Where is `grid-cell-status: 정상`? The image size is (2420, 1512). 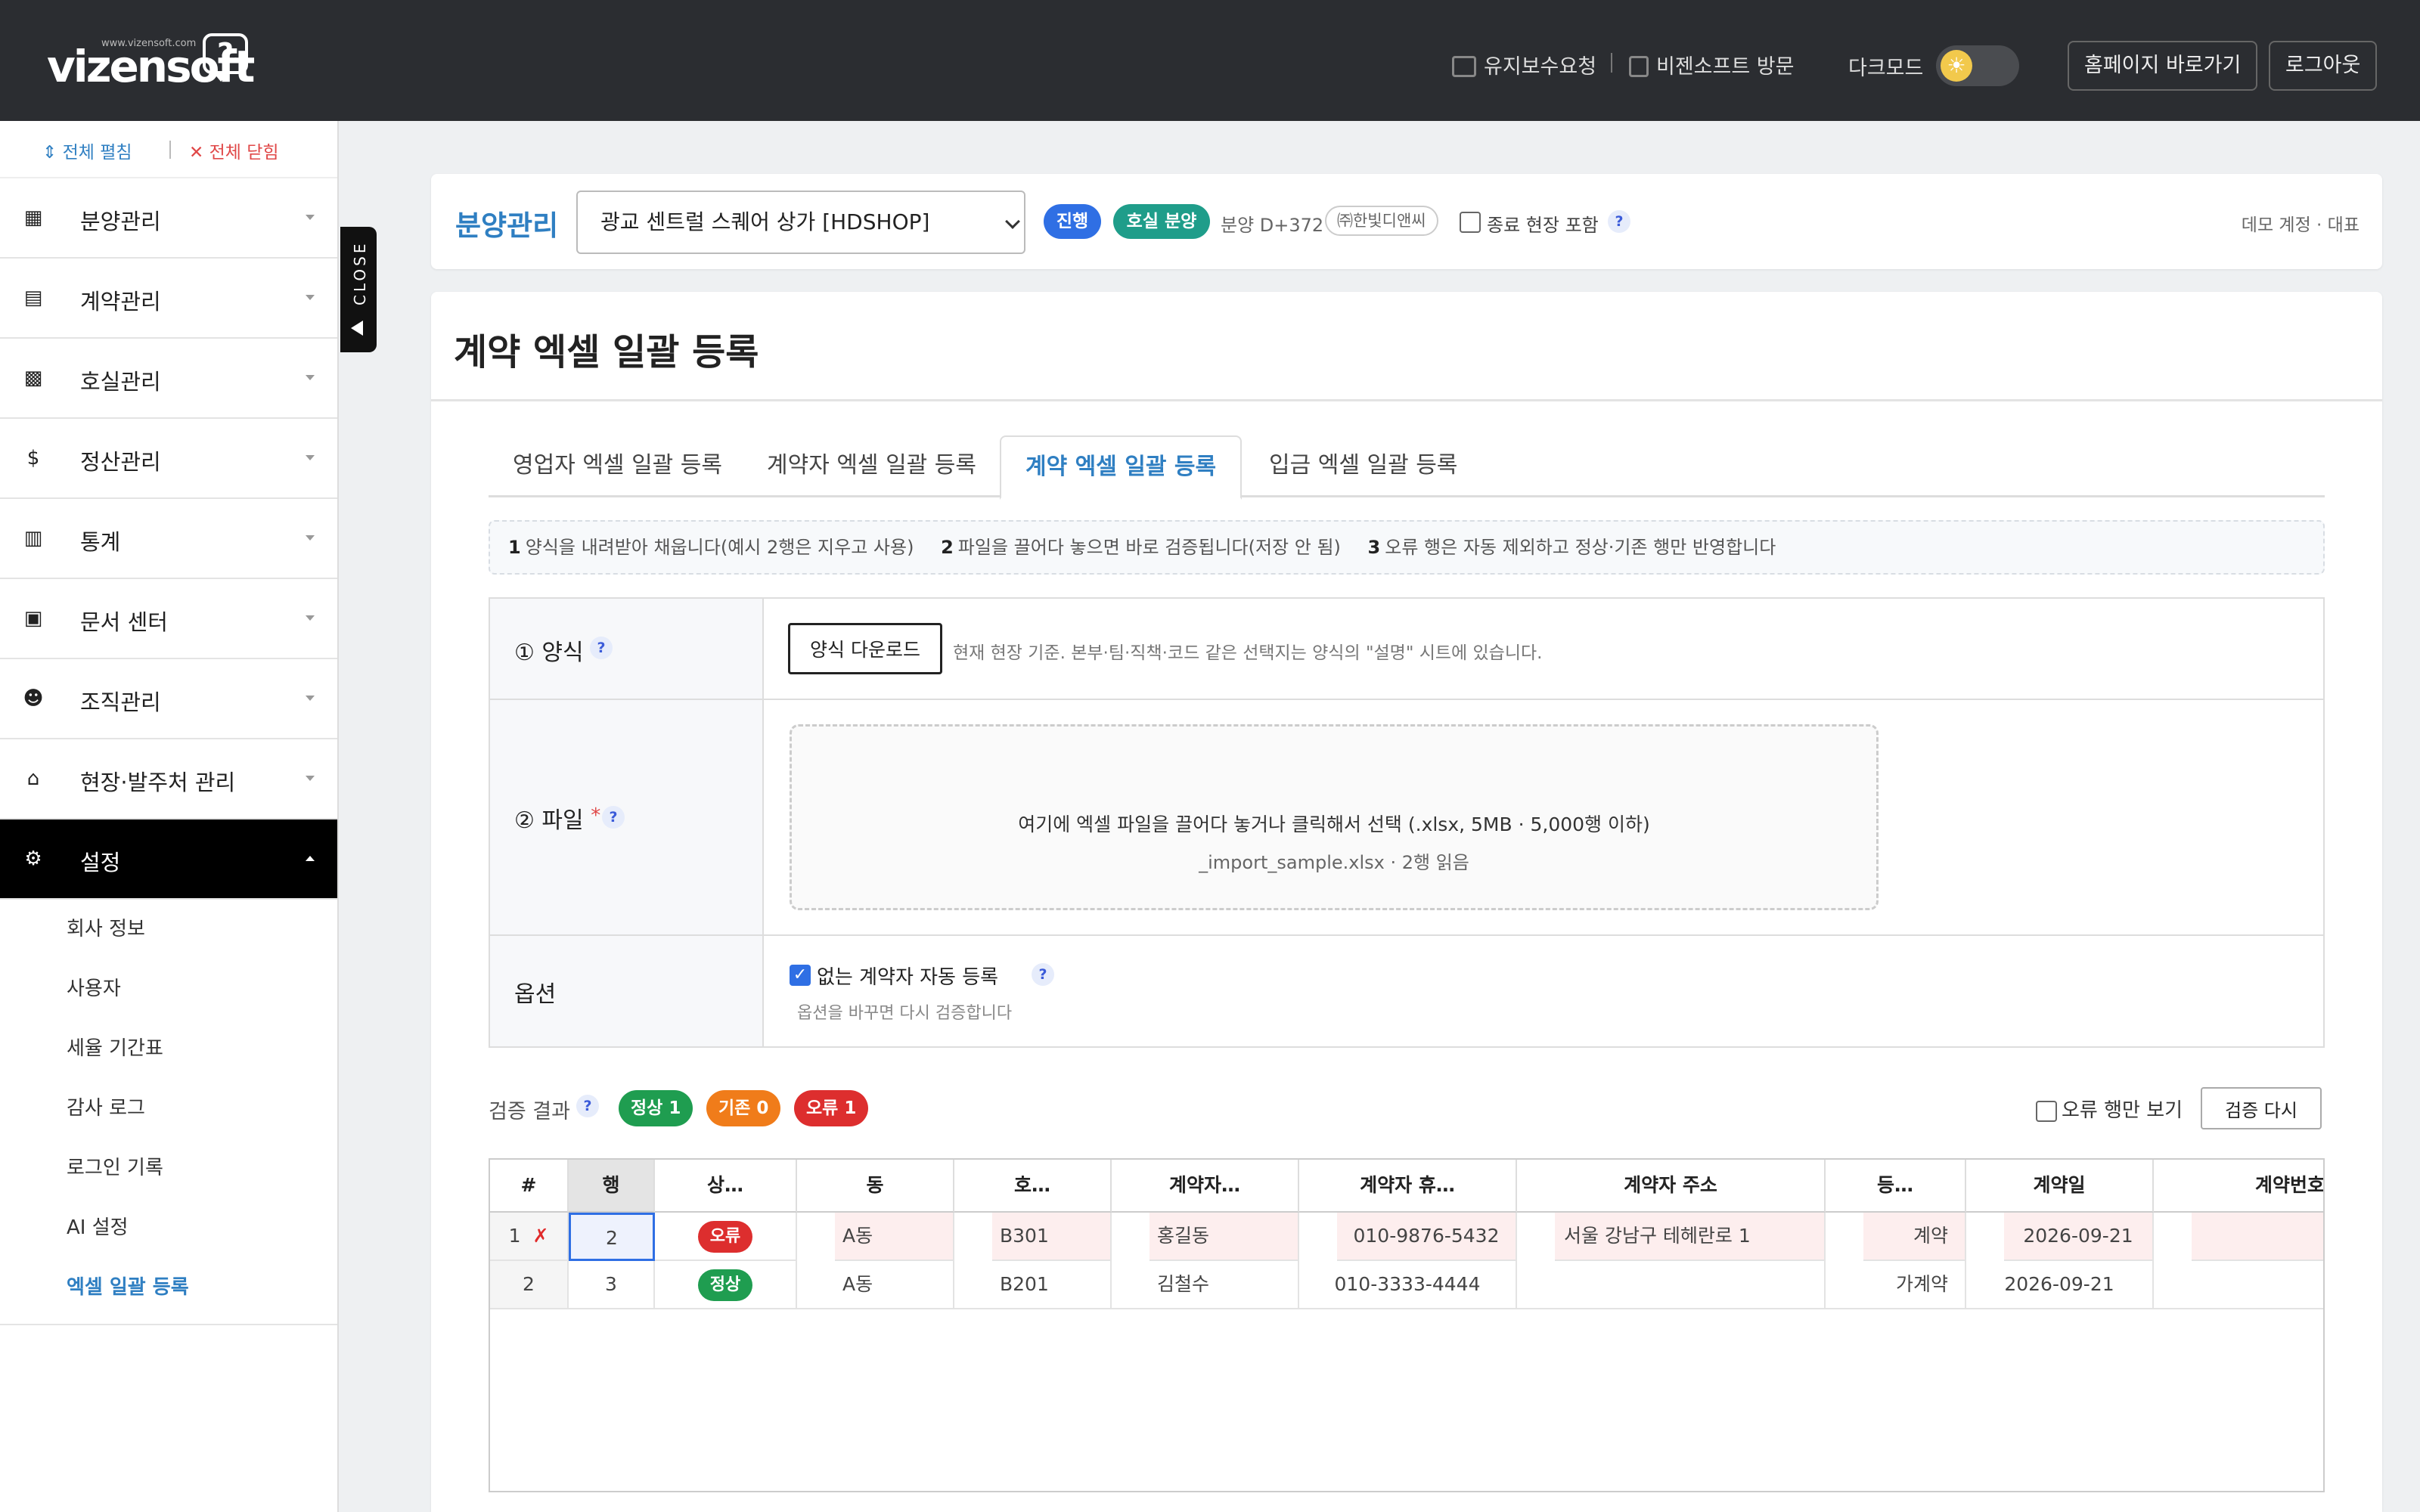
grid-cell-status: 정상 is located at coordinates (726, 1285).